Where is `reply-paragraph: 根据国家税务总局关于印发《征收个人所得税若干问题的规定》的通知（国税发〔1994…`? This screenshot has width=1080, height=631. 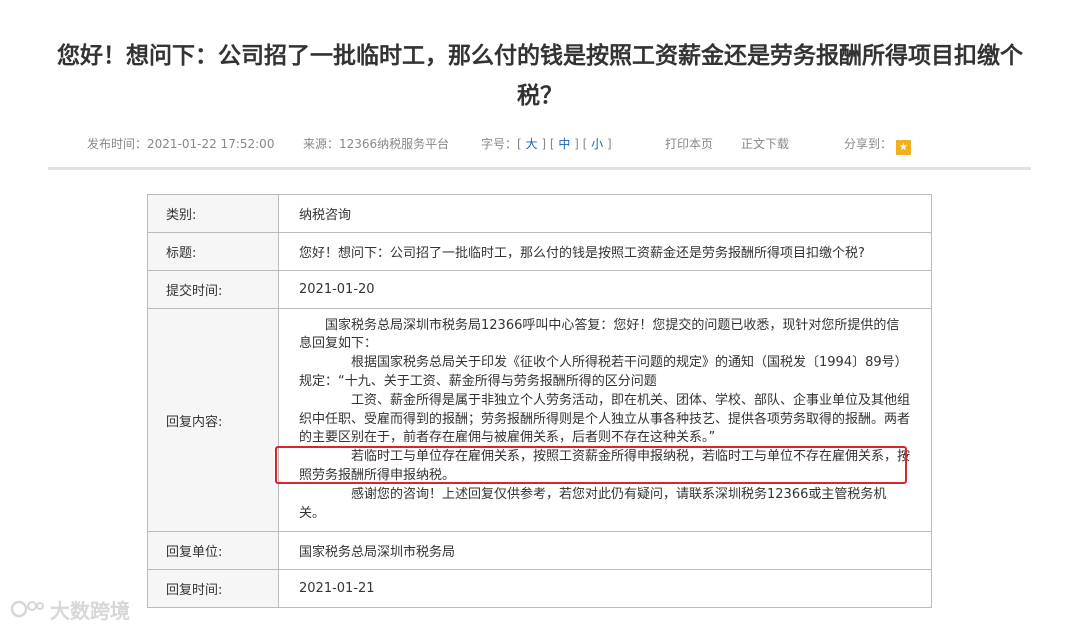 reply-paragraph: 根据国家税务总局关于印发《征收个人所得税若干问题的规定》的通知（国税发〔1994… is located at coordinates (603, 372).